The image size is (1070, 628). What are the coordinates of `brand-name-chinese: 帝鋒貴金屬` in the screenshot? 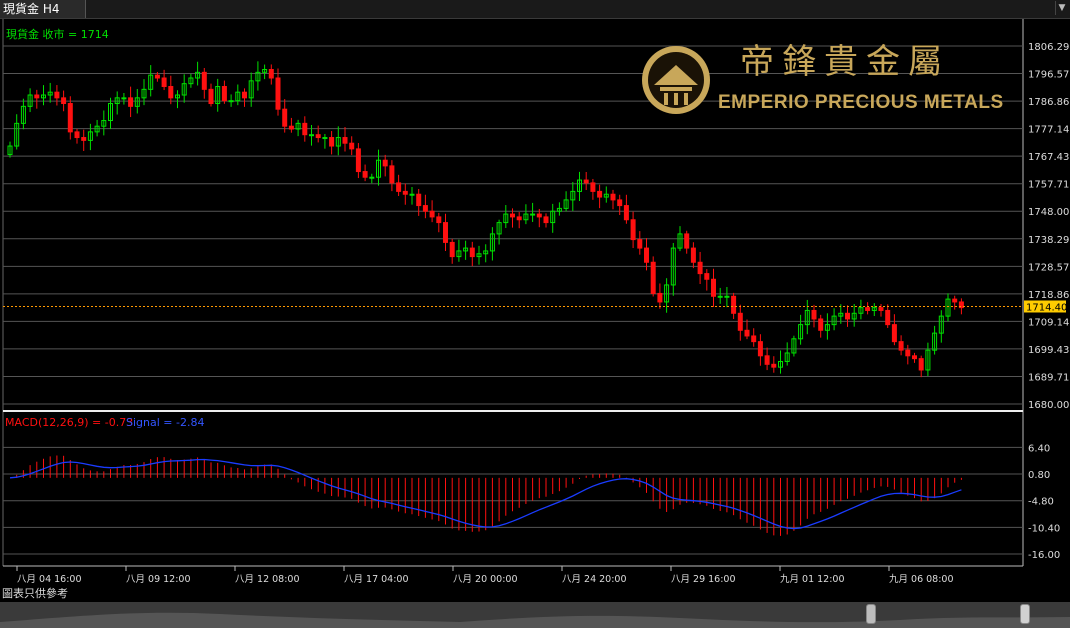 It's located at (845, 62).